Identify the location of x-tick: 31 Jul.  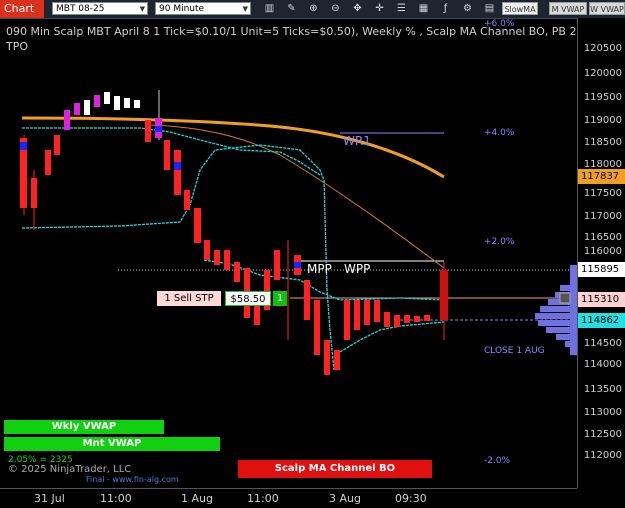
(49, 498).